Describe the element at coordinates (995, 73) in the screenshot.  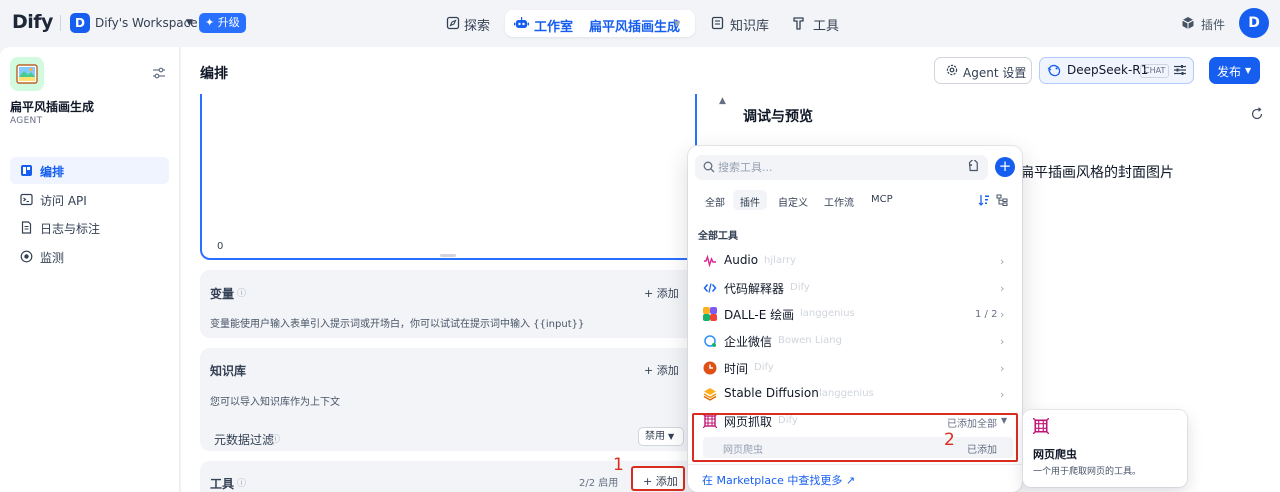
I see `agent-settings-label: Agent 设置` at that location.